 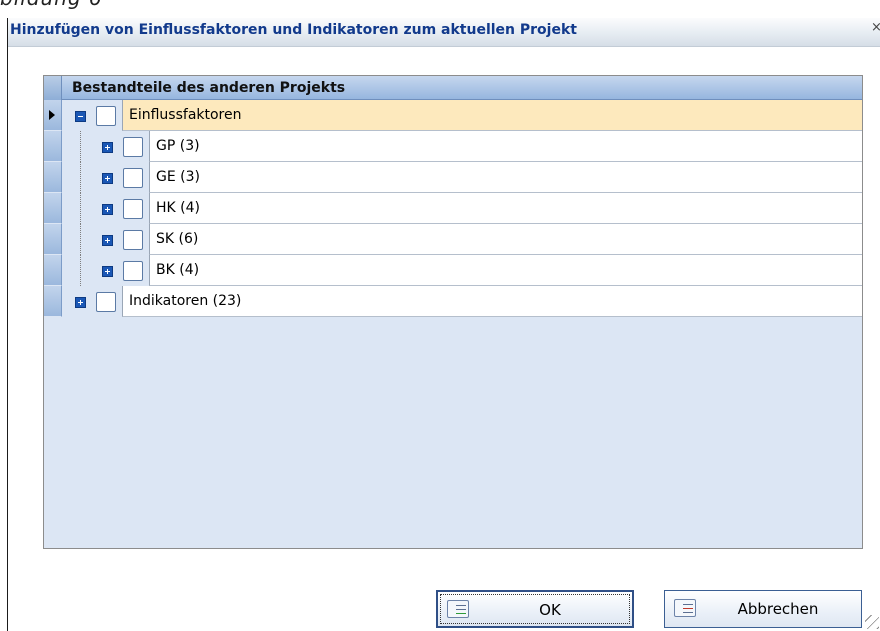 What do you see at coordinates (462, 88) in the screenshot?
I see `column-header: Bestandteile des anderen Projekts` at bounding box center [462, 88].